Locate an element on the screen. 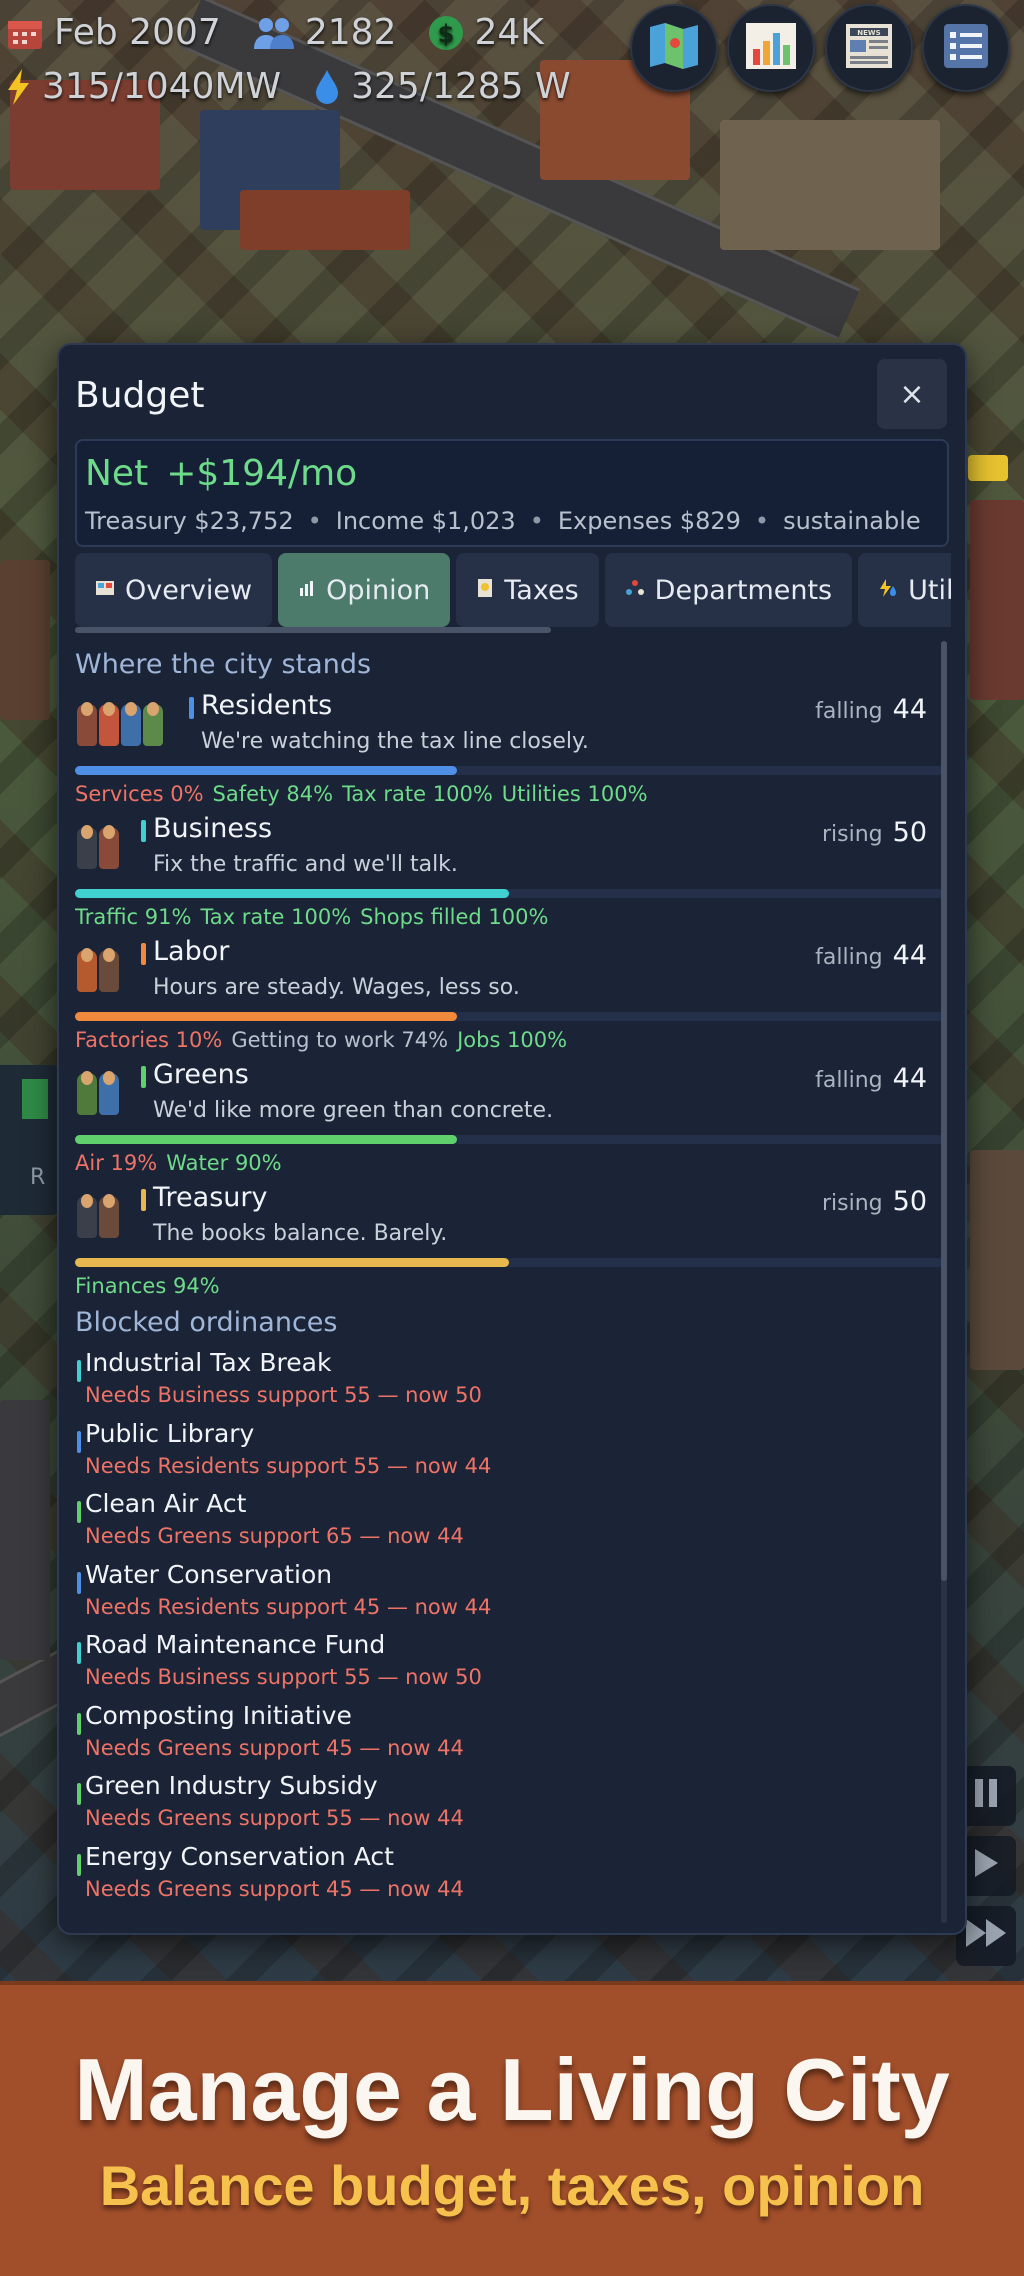 The image size is (1024, 2276). close-icon: × is located at coordinates (912, 394).